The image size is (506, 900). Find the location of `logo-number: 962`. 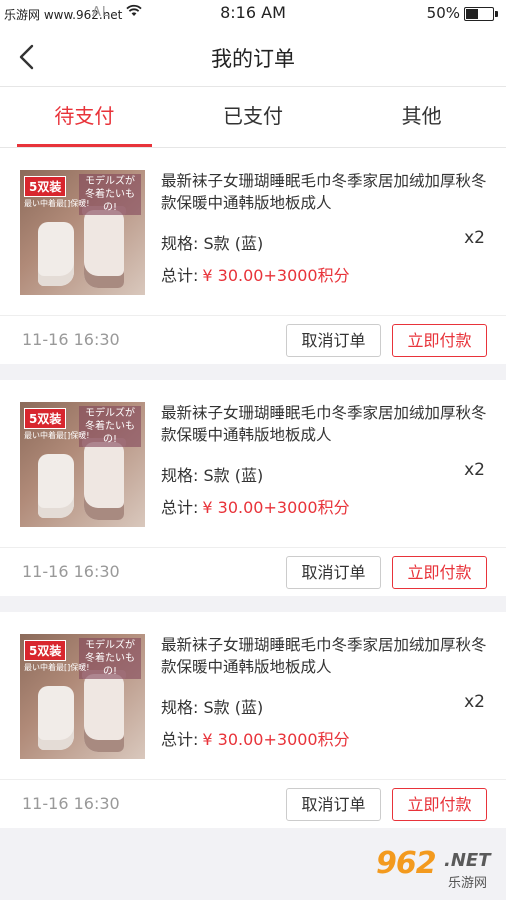

logo-number: 962 is located at coordinates (406, 863).